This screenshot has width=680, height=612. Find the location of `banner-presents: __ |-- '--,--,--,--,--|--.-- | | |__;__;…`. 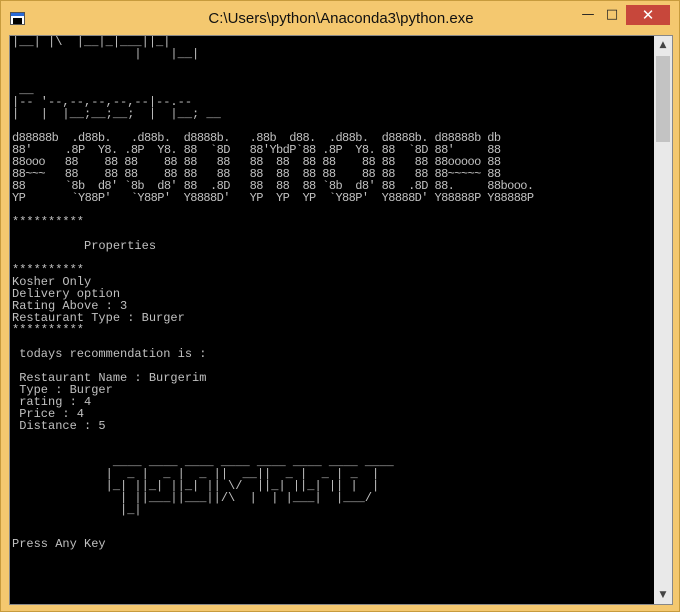

banner-presents: __ |-- '--,--,--,--,--|--.-- | | |__;__;… is located at coordinates (116, 102).